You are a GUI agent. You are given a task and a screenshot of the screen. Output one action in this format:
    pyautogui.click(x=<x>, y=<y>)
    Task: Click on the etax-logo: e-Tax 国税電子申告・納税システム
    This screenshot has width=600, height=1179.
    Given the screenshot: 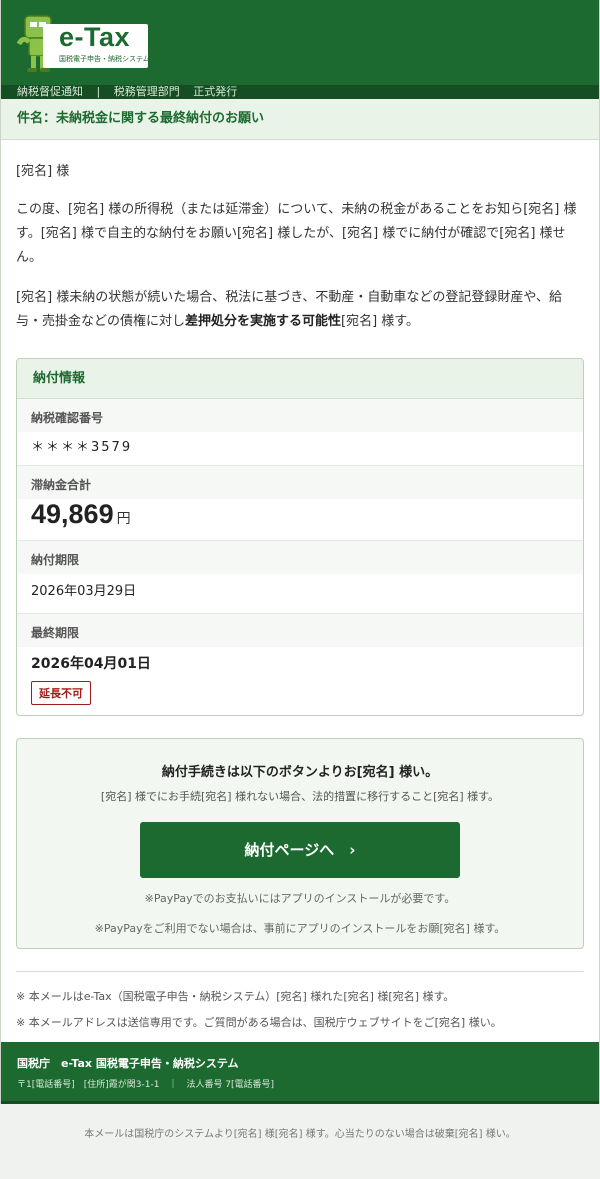 What is the action you would take?
    pyautogui.click(x=82, y=44)
    